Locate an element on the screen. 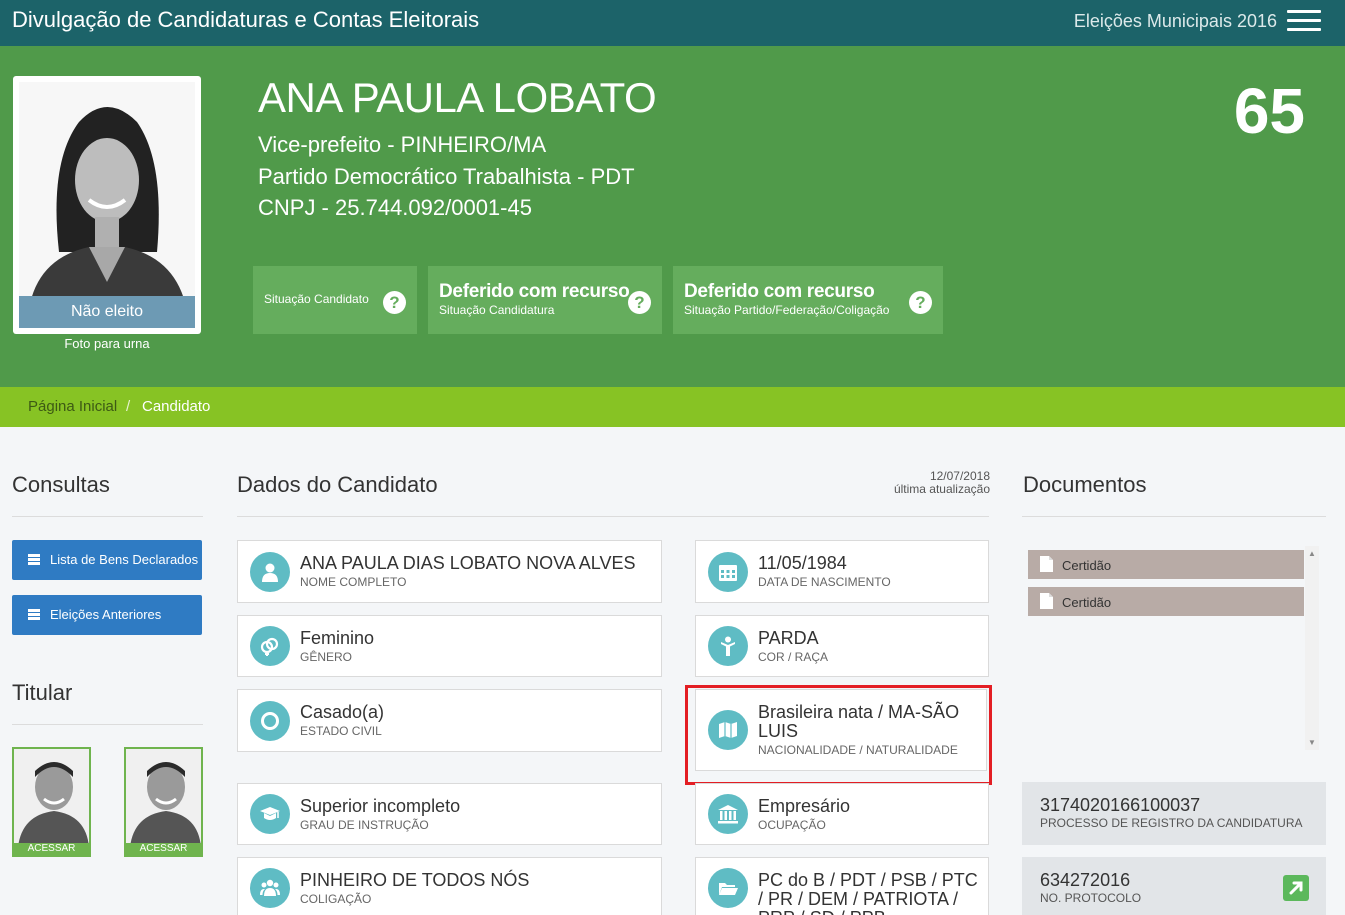  candidate-office: Vice-prefeito - PINHEIRO/MA is located at coordinates (402, 144).